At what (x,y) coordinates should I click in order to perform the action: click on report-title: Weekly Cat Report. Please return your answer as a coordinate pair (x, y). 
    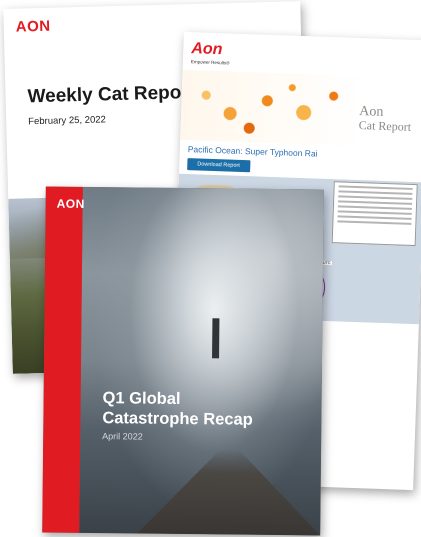
    Looking at the image, I should click on (111, 94).